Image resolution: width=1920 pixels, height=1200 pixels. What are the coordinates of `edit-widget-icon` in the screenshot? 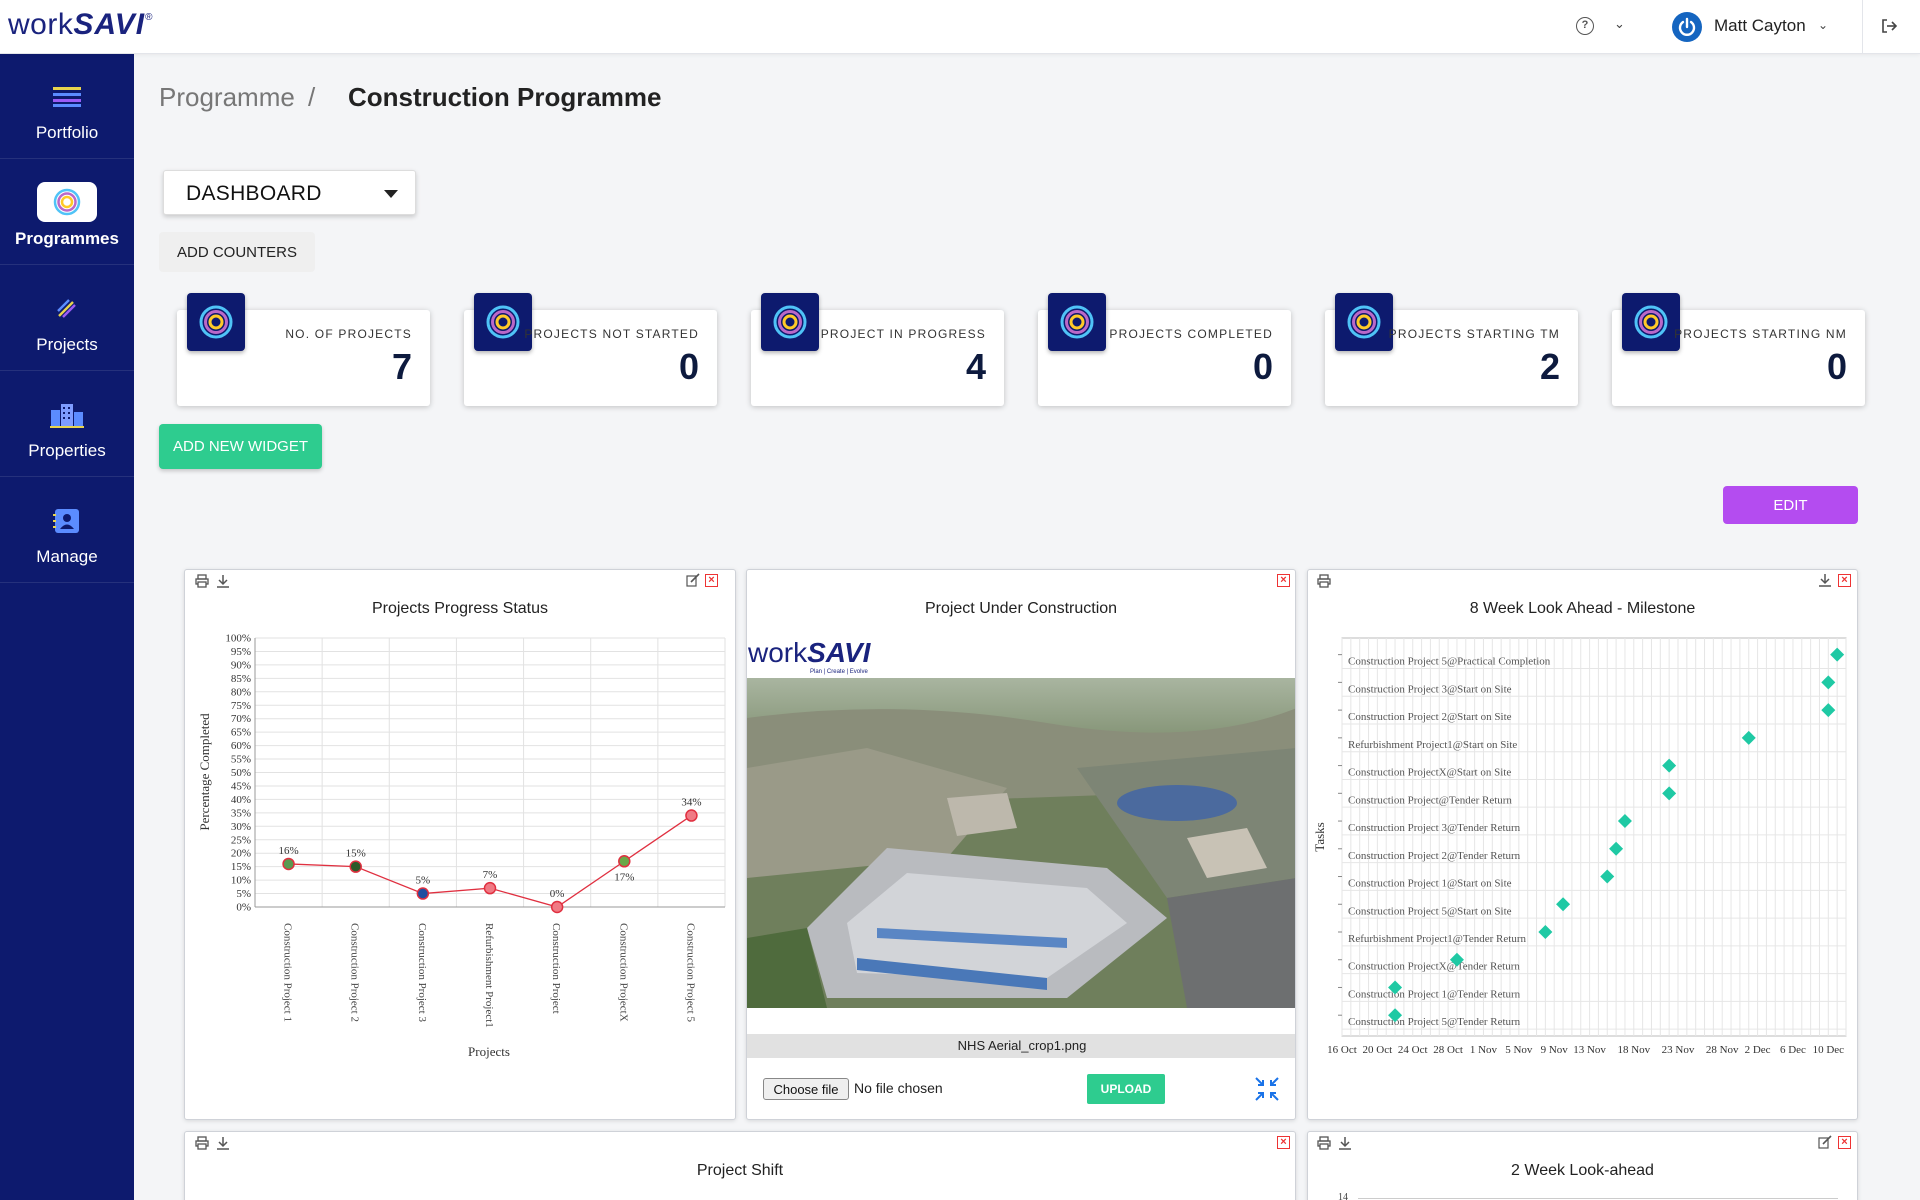 It's located at (1825, 1142).